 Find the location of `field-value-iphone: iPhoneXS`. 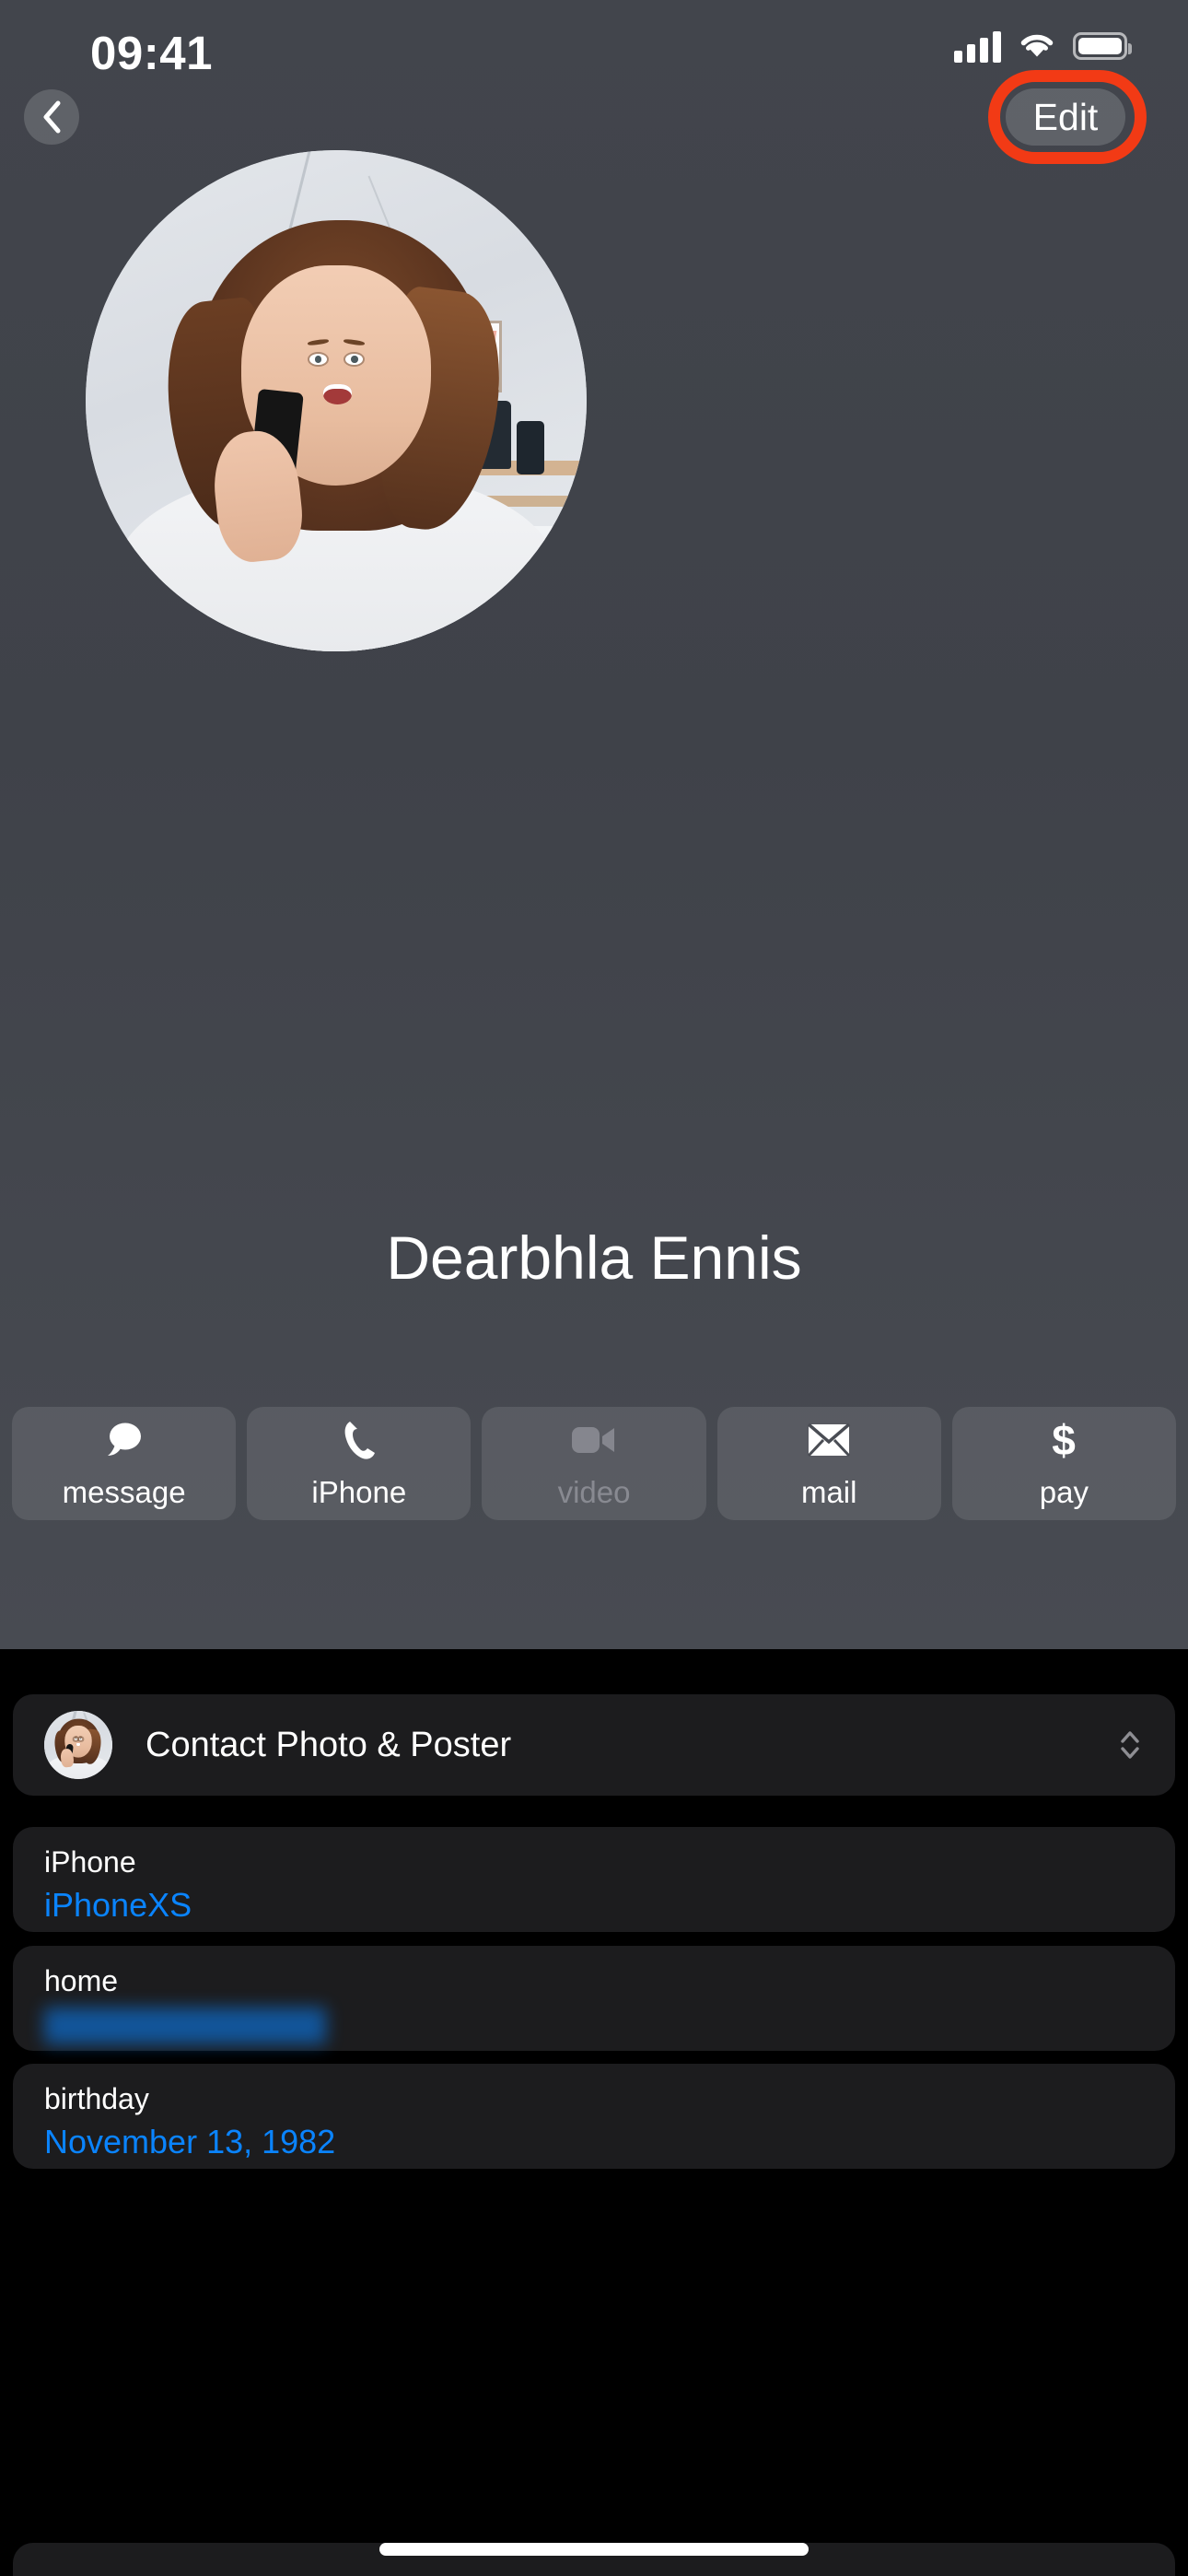

field-value-iphone: iPhoneXS is located at coordinates (594, 1905).